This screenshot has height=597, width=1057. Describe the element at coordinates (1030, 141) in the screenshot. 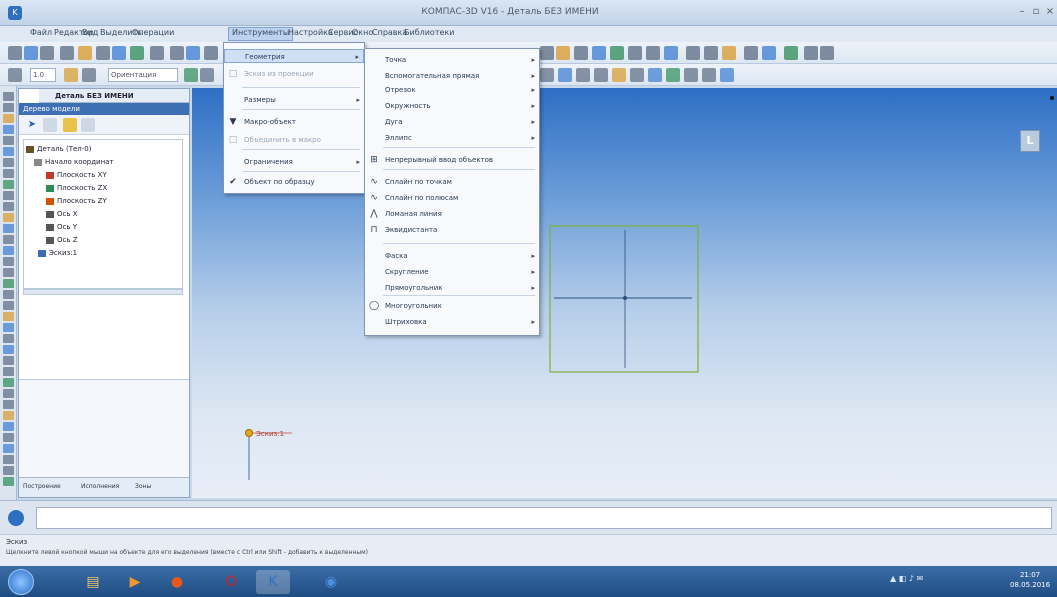

I see `view-orientation-icon: L` at that location.